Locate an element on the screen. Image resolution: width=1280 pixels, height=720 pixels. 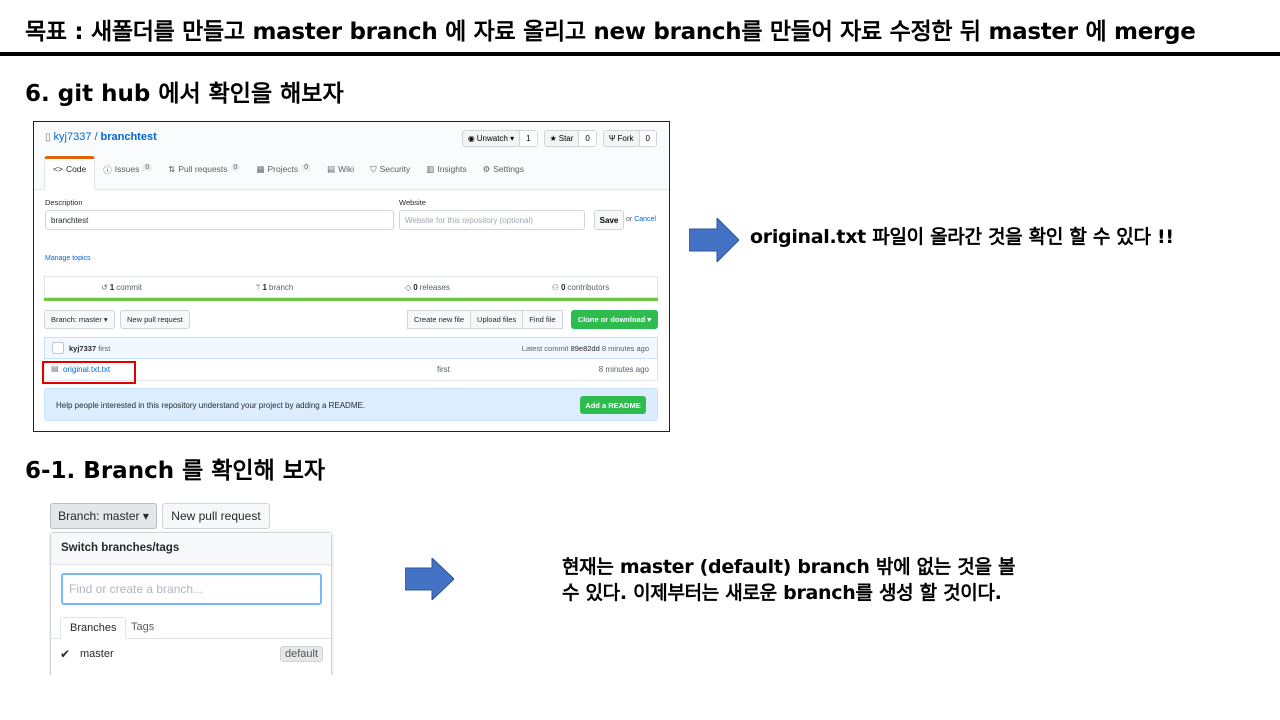
tab-label: Wiki is located at coordinates (346, 169).